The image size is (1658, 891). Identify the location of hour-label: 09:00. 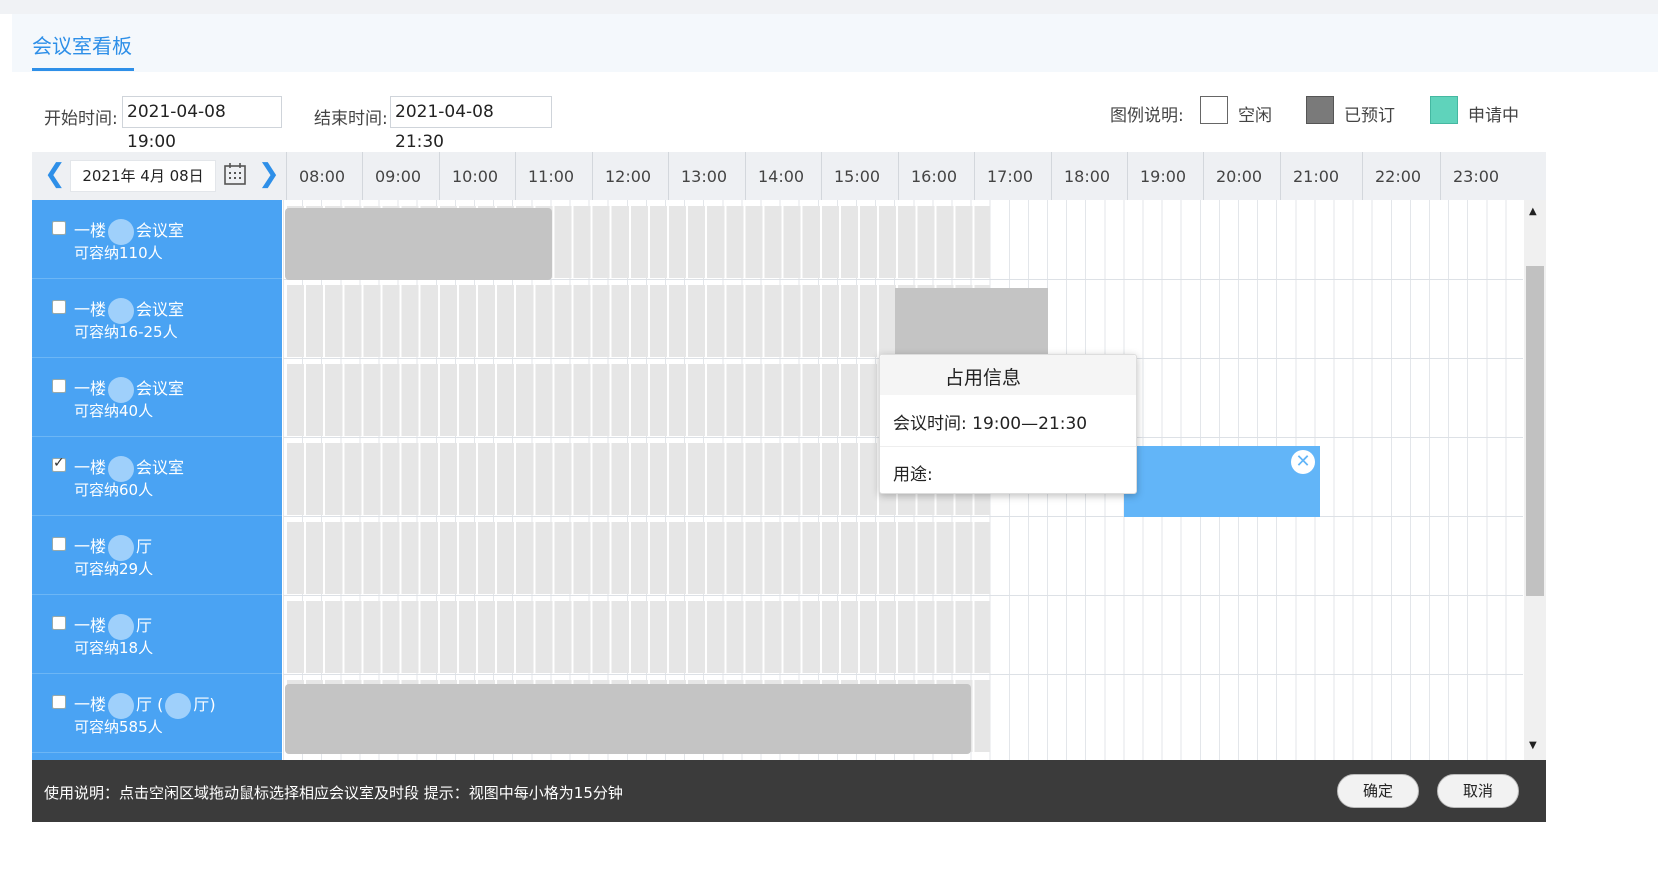
(400, 176).